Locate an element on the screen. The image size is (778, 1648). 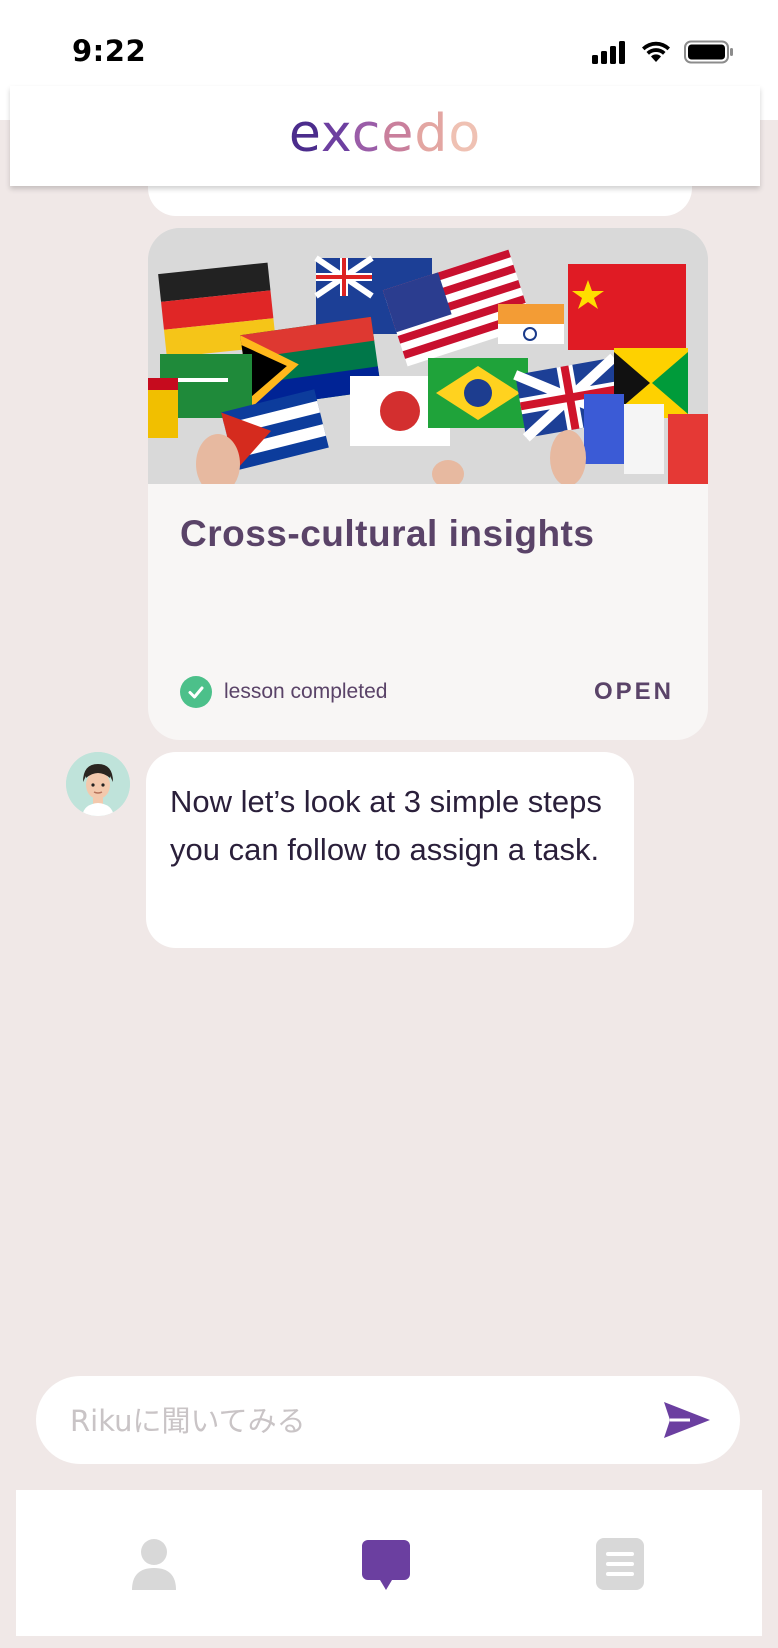
bottom-tab-bar is located at coordinates (389, 1565).